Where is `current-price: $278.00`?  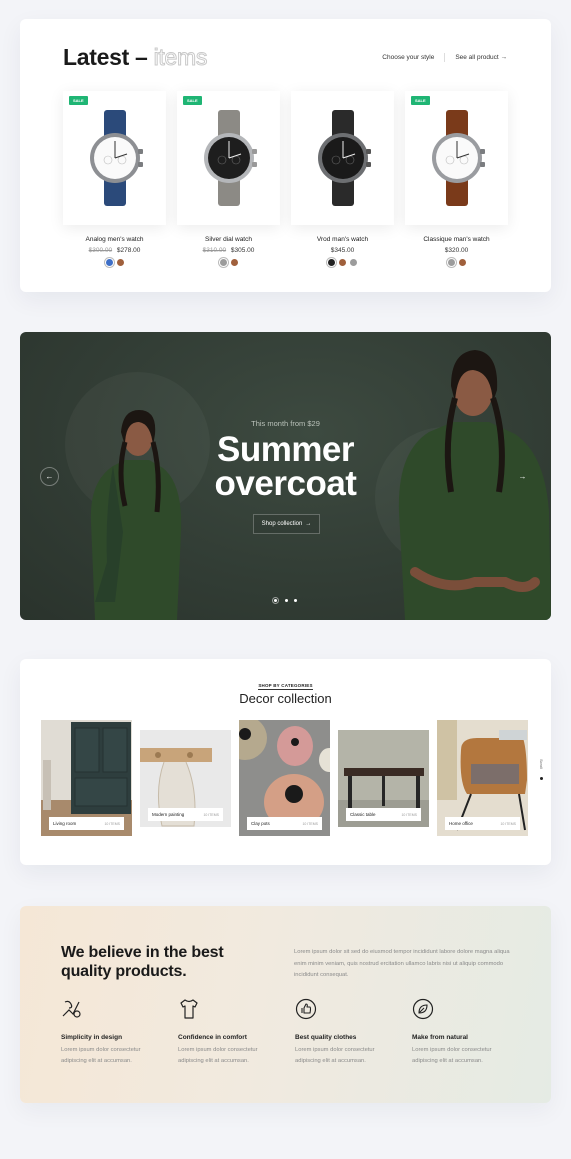 current-price: $278.00 is located at coordinates (128, 250).